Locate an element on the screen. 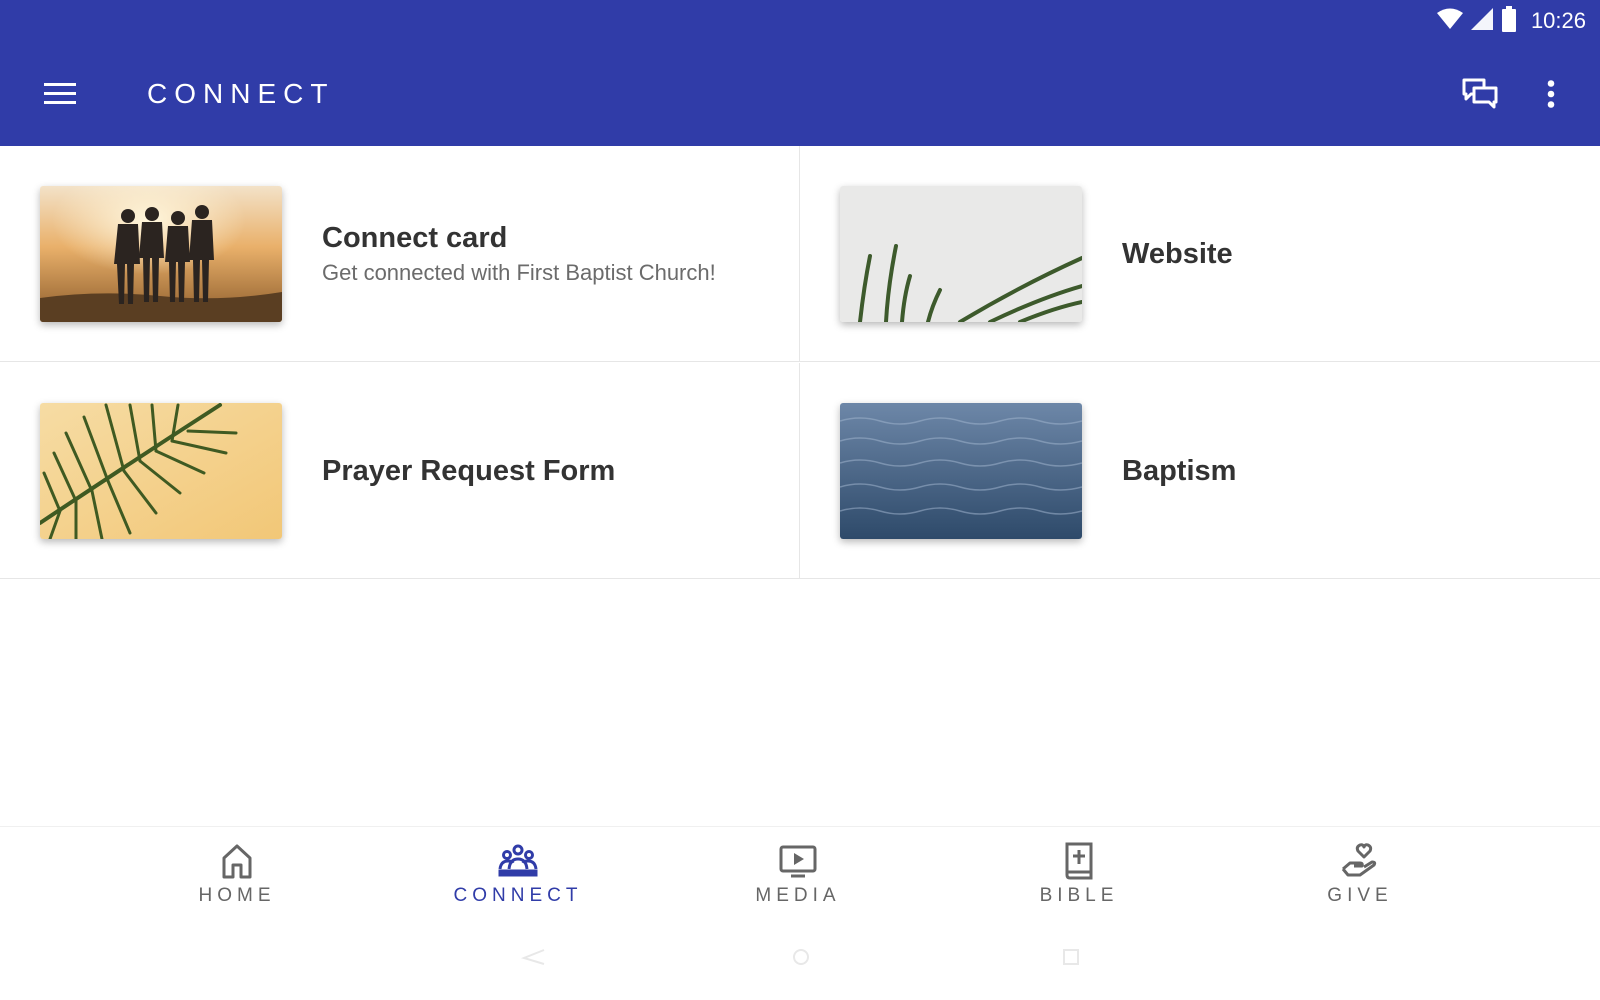  nav-media: MEDIA is located at coordinates (798, 877).